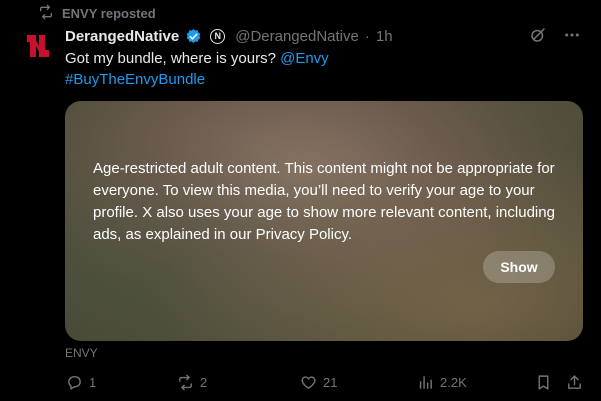  I want to click on repost-button: 2, so click(192, 382).